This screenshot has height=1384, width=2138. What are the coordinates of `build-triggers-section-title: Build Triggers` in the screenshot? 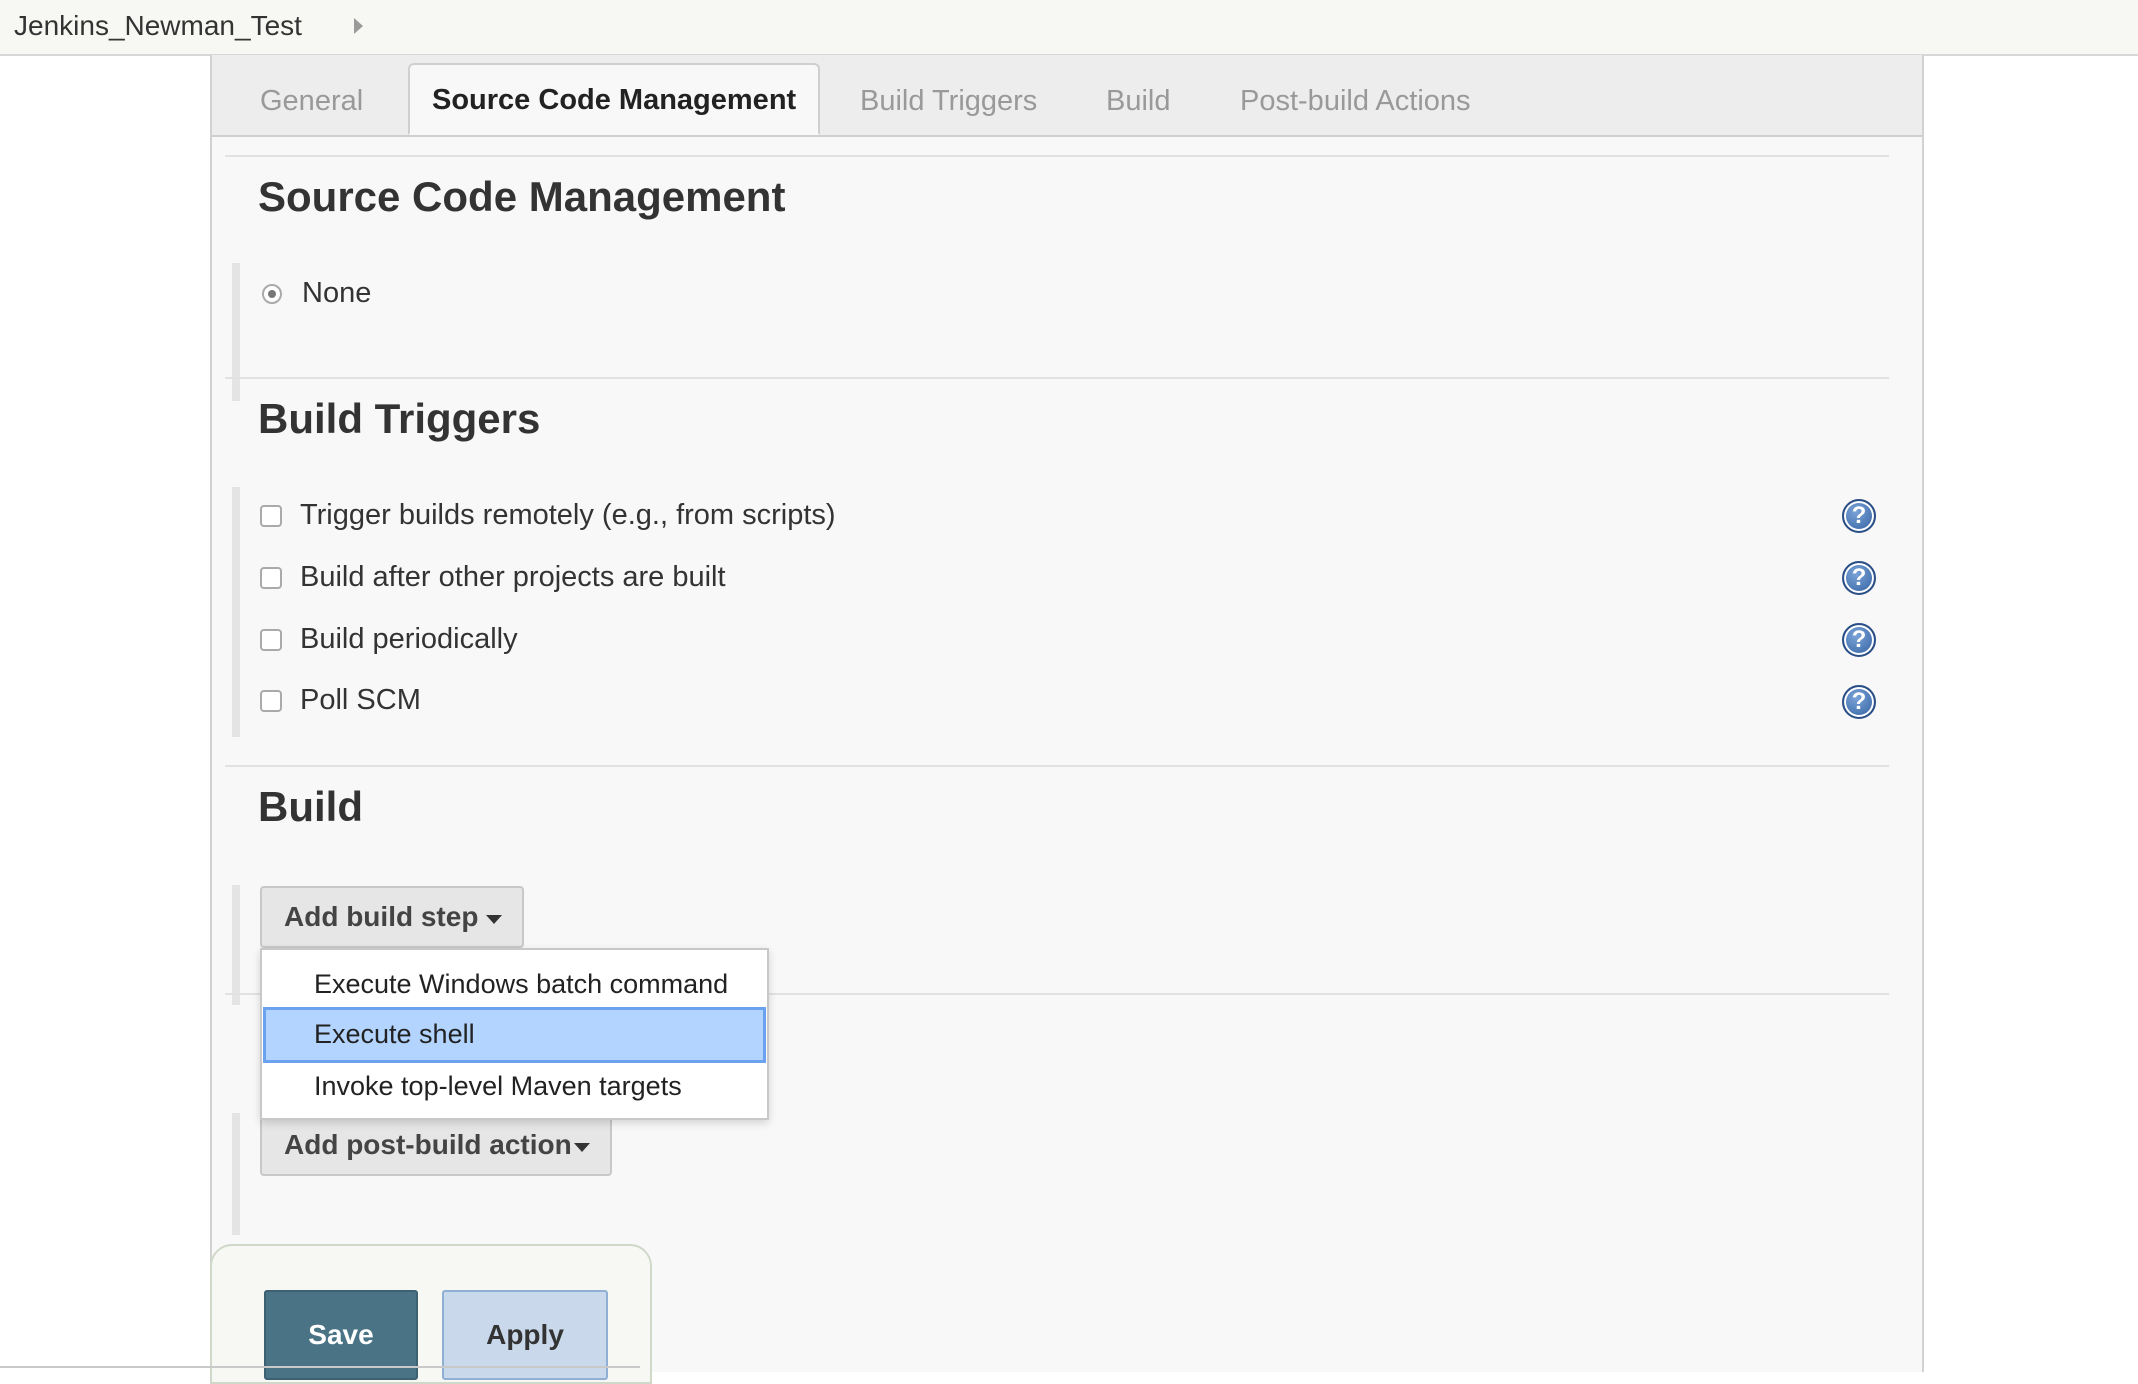 It's located at (399, 418).